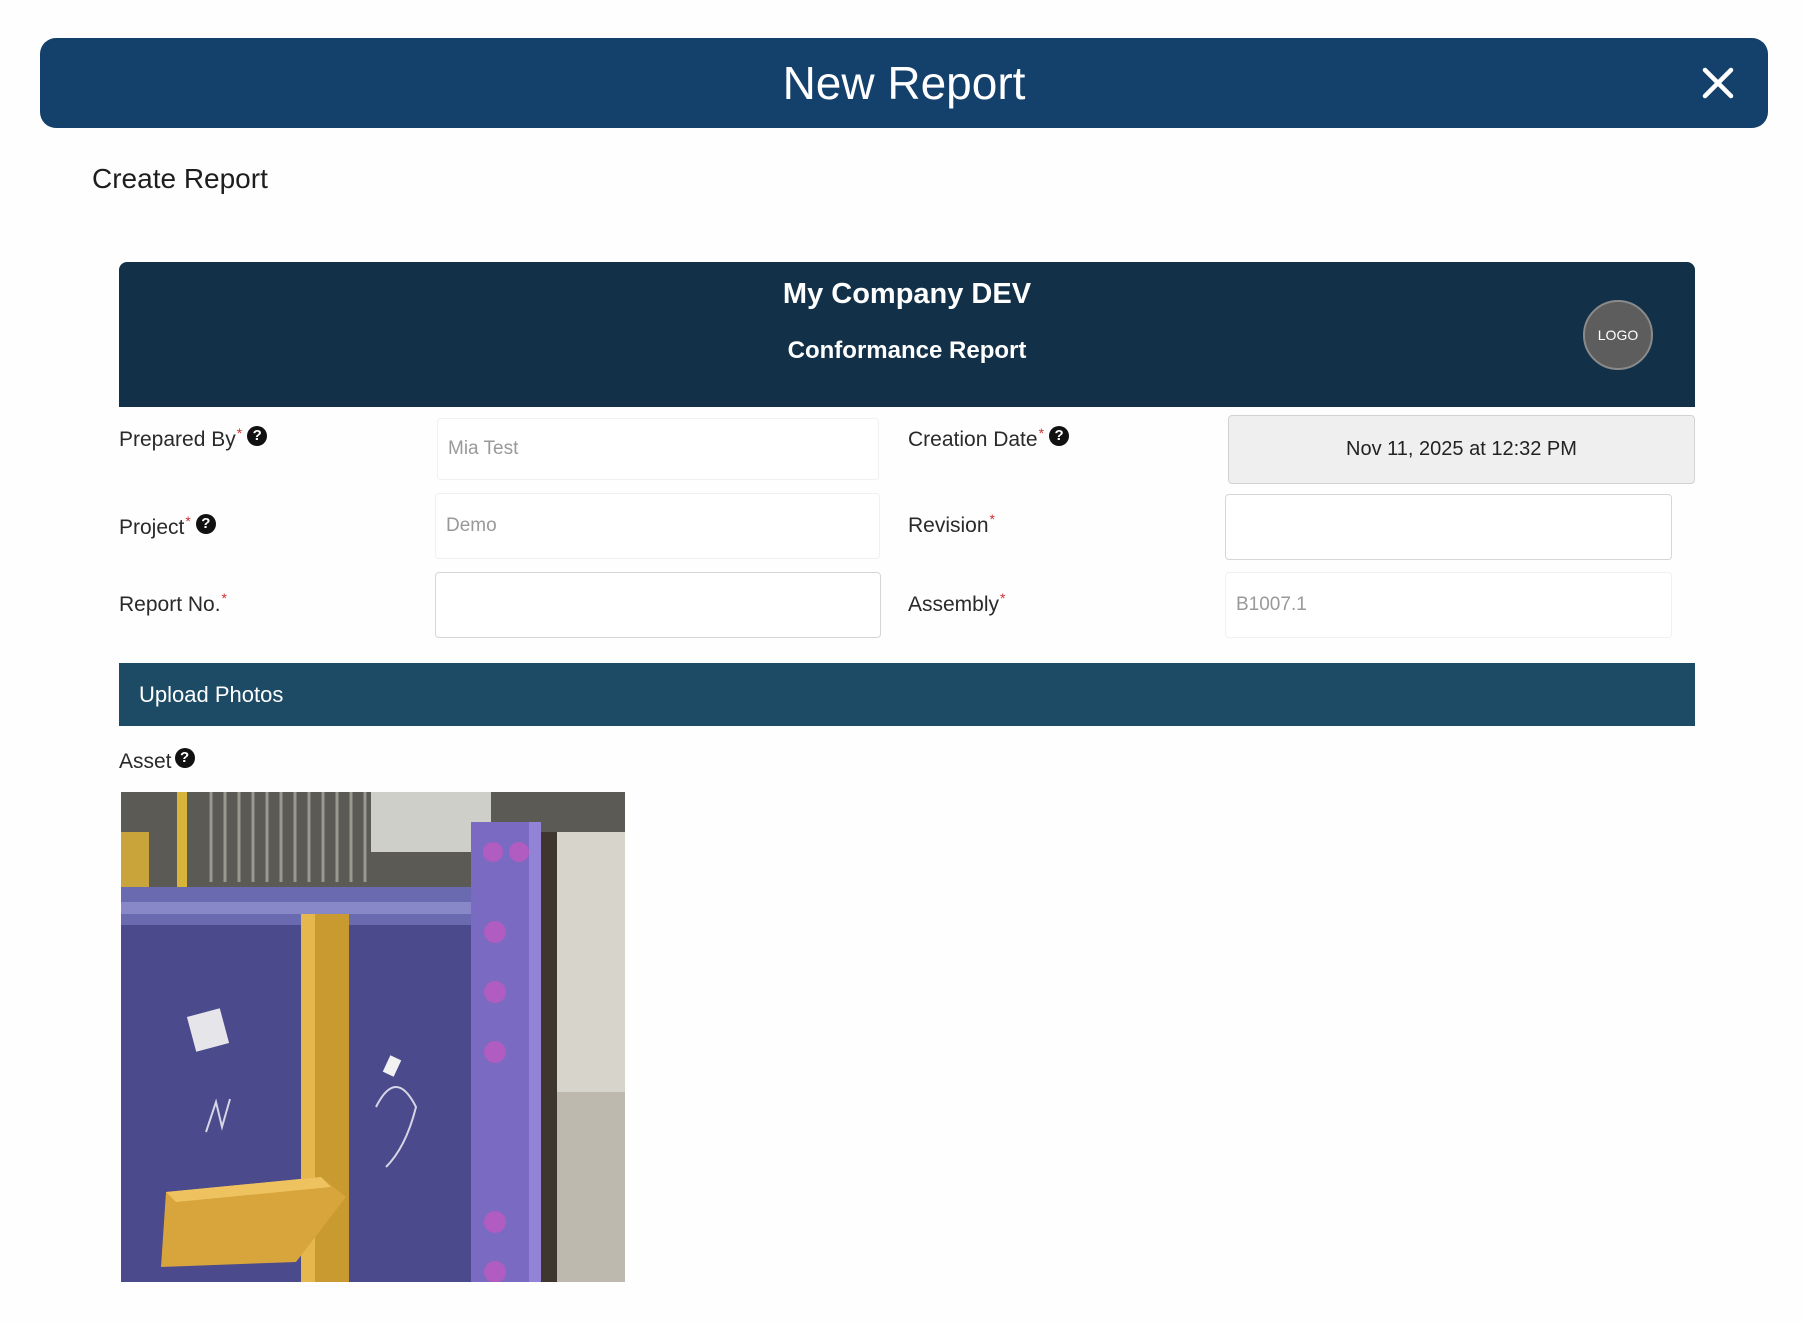  I want to click on modal-title-bar: New Report, so click(904, 83).